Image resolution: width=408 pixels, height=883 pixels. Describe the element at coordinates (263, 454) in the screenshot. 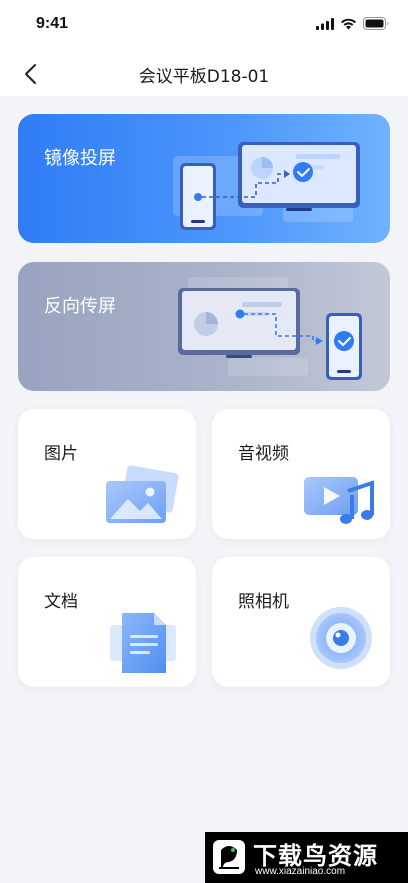

I see `audio-video-label: 音视频` at that location.